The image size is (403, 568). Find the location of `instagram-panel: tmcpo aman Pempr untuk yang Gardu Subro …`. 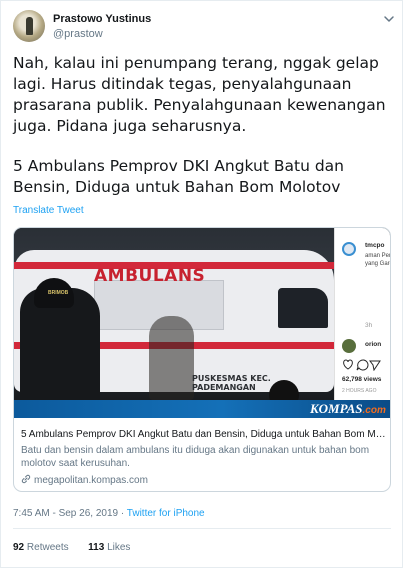

instagram-panel: tmcpo aman Pempr untuk yang Gardu Subro … is located at coordinates (362, 314).